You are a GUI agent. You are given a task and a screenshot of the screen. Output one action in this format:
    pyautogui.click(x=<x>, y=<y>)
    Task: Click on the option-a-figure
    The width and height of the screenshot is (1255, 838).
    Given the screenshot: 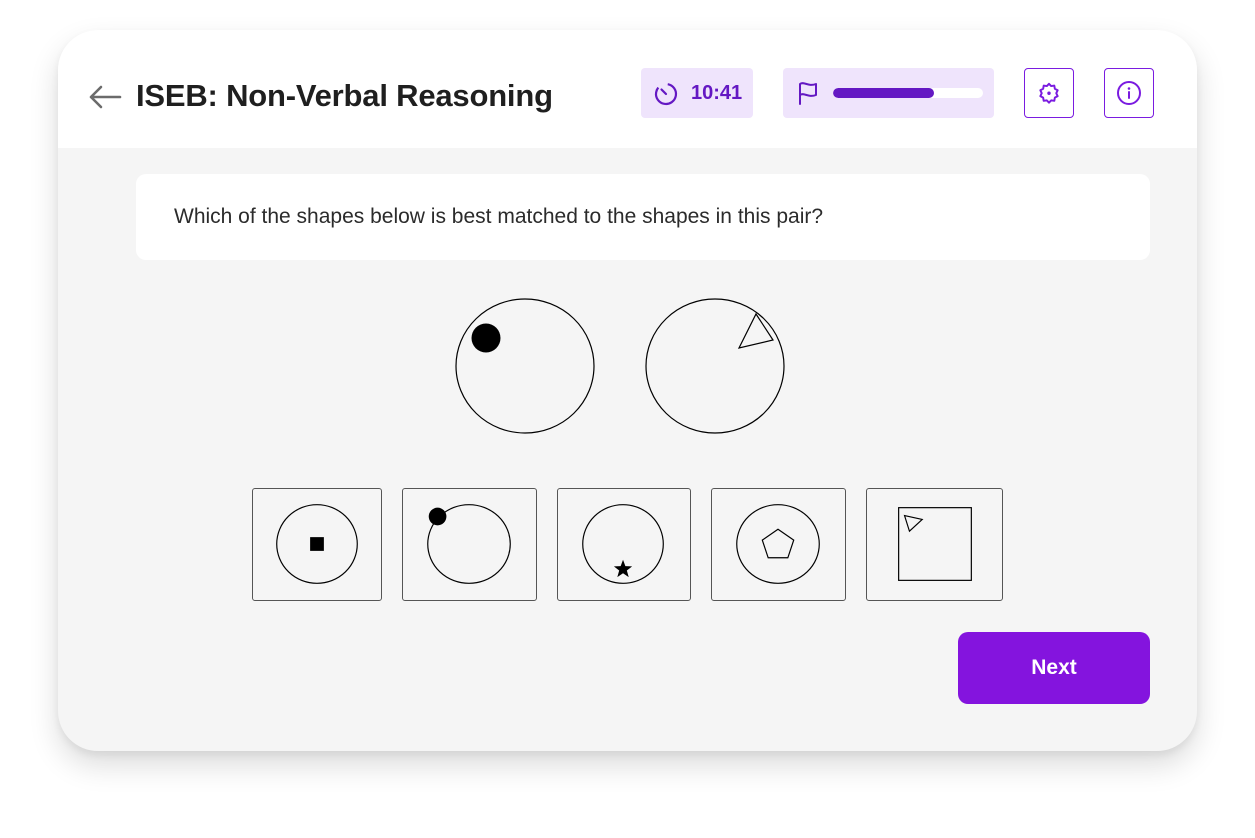 What is the action you would take?
    pyautogui.click(x=317, y=544)
    